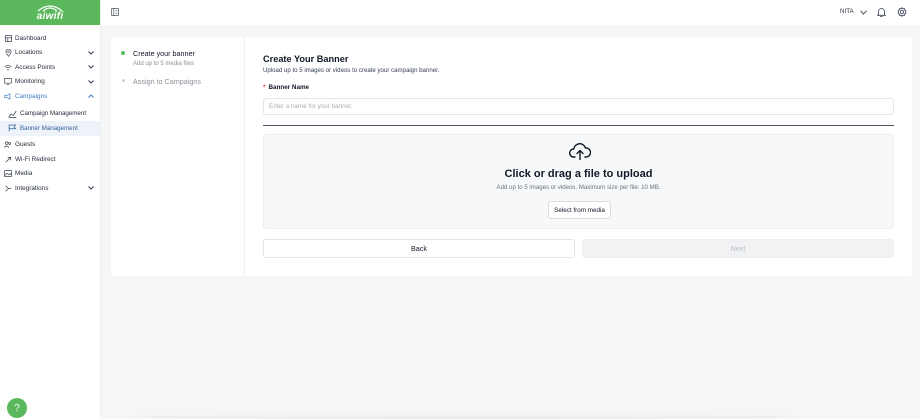 The width and height of the screenshot is (920, 419). What do you see at coordinates (123, 53) in the screenshot?
I see `step-active-dot` at bounding box center [123, 53].